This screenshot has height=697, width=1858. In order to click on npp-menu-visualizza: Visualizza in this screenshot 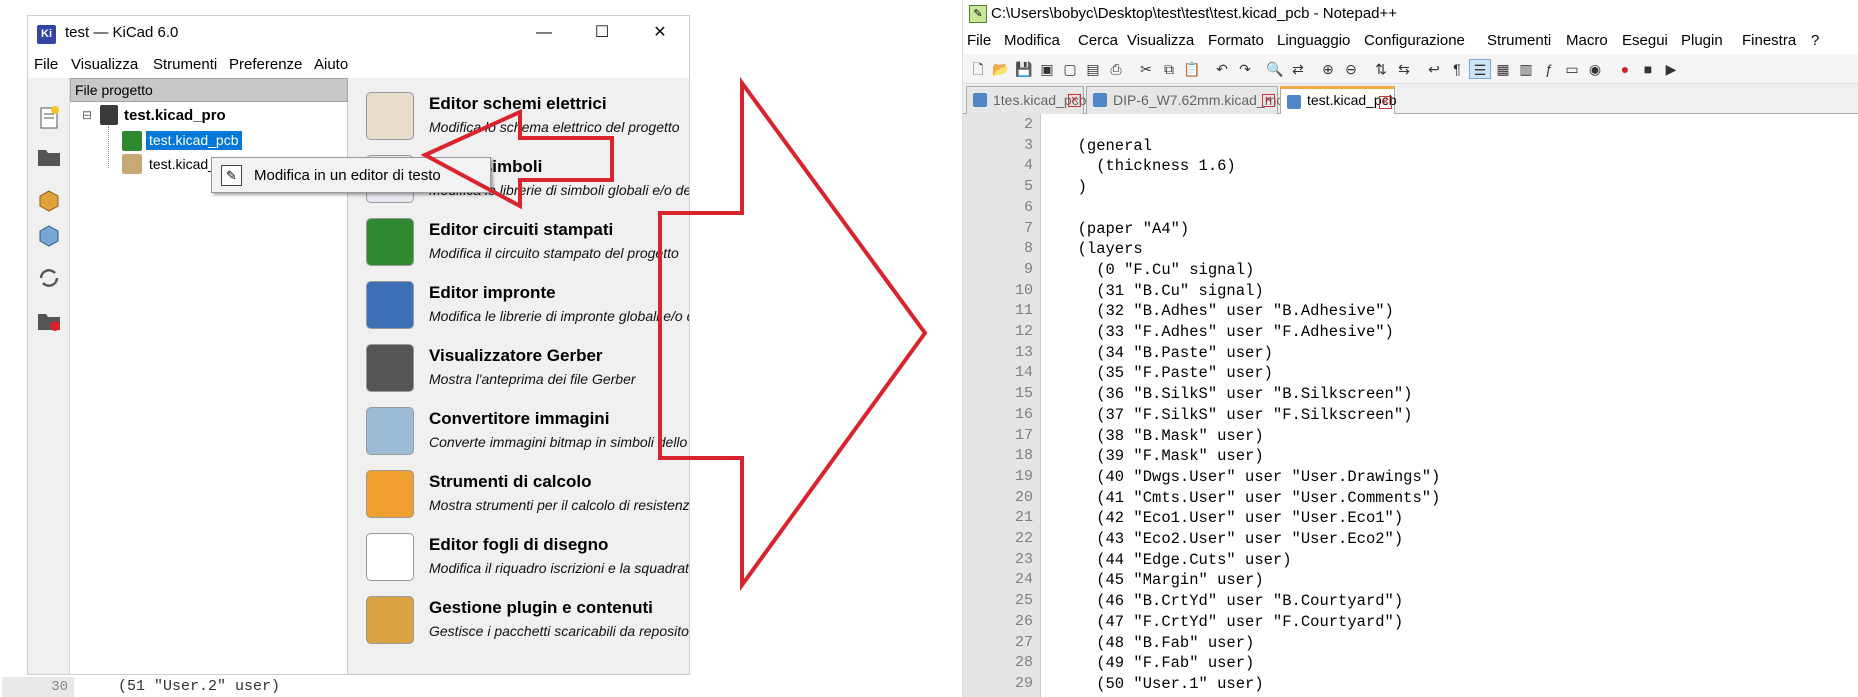, I will do `click(1160, 41)`.